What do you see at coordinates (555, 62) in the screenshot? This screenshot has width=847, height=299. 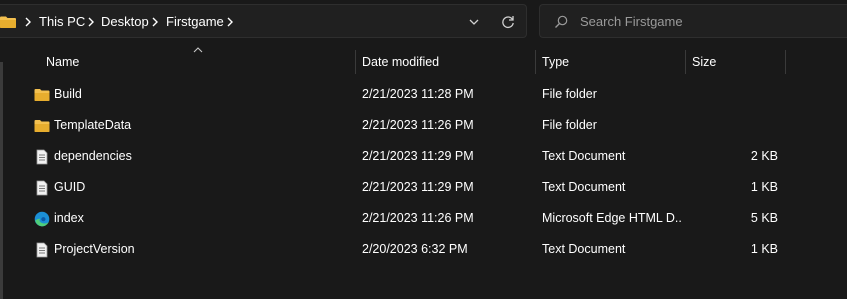 I see `column-header-type: Type` at bounding box center [555, 62].